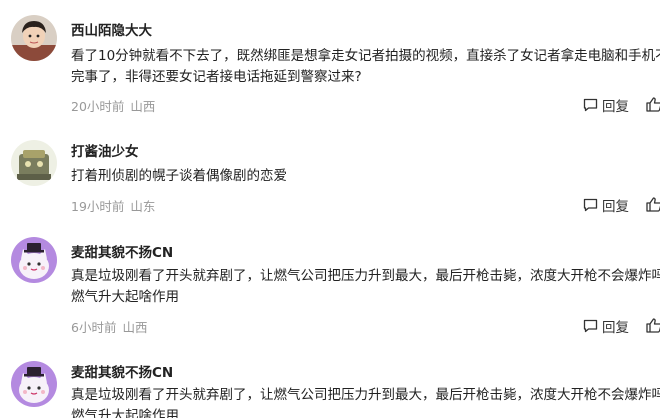  I want to click on comment-meta: 20小时前 山西, so click(113, 105).